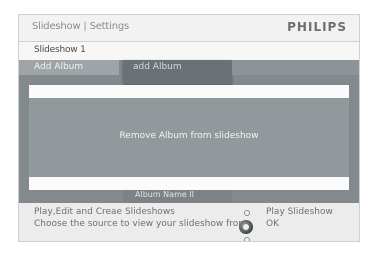 The width and height of the screenshot is (374, 253). I want to click on remove-album-label: Remove Album from slideshow, so click(189, 136).